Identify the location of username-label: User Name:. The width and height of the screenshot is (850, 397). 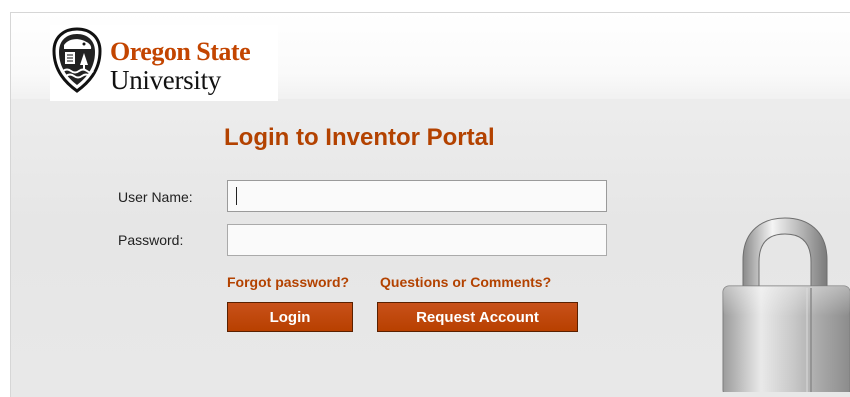
(155, 197).